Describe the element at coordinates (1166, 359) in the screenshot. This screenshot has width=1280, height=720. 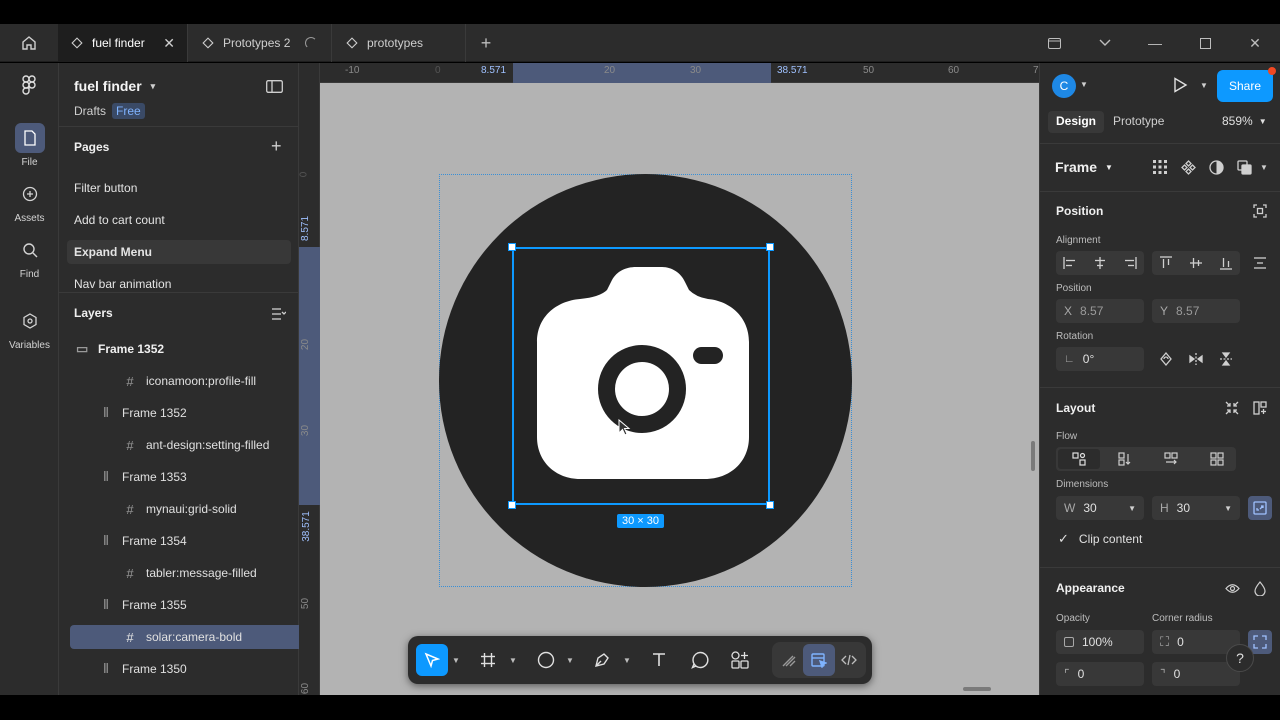
I see `rotate-icon` at that location.